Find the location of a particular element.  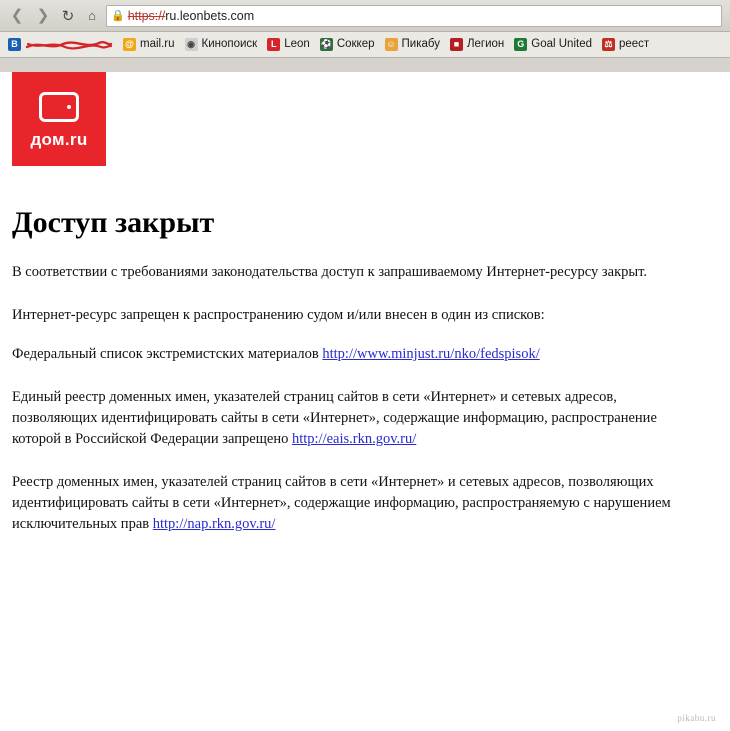

favicon-icon: @ is located at coordinates (129, 44).